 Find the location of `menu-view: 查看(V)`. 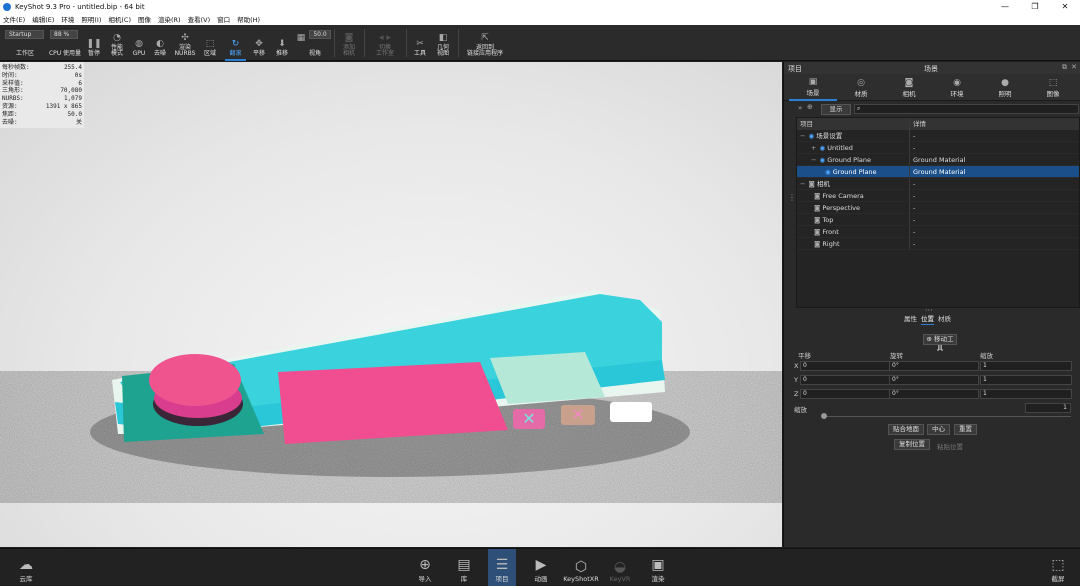

menu-view: 查看(V) is located at coordinates (199, 19).